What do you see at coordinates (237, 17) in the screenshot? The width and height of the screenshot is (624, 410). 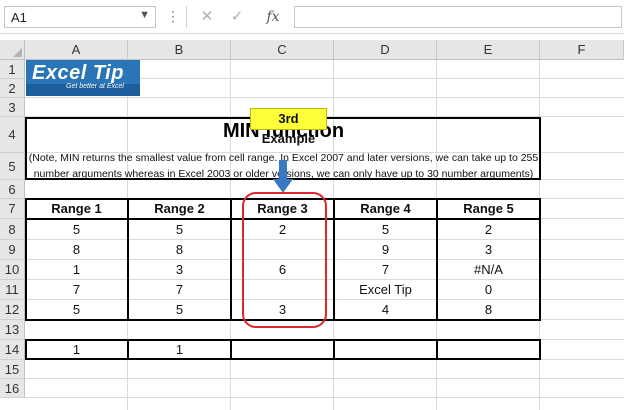 I see `checkmark-icon: ✓` at bounding box center [237, 17].